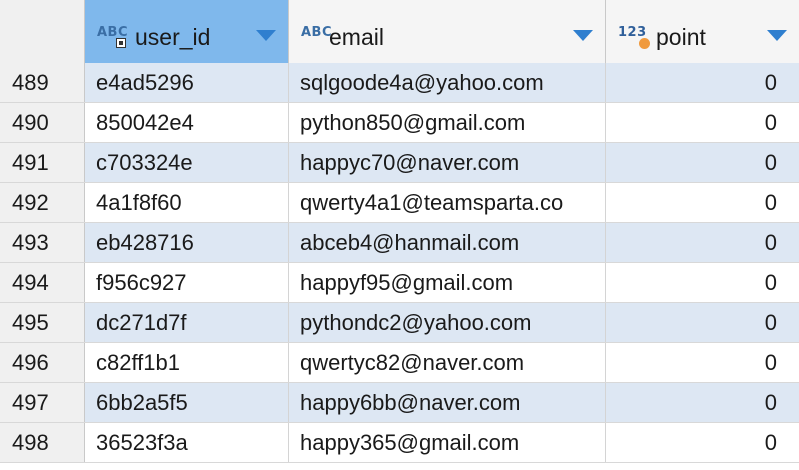 This screenshot has width=799, height=470. I want to click on column-header-user-id: ABC user_id, so click(187, 31).